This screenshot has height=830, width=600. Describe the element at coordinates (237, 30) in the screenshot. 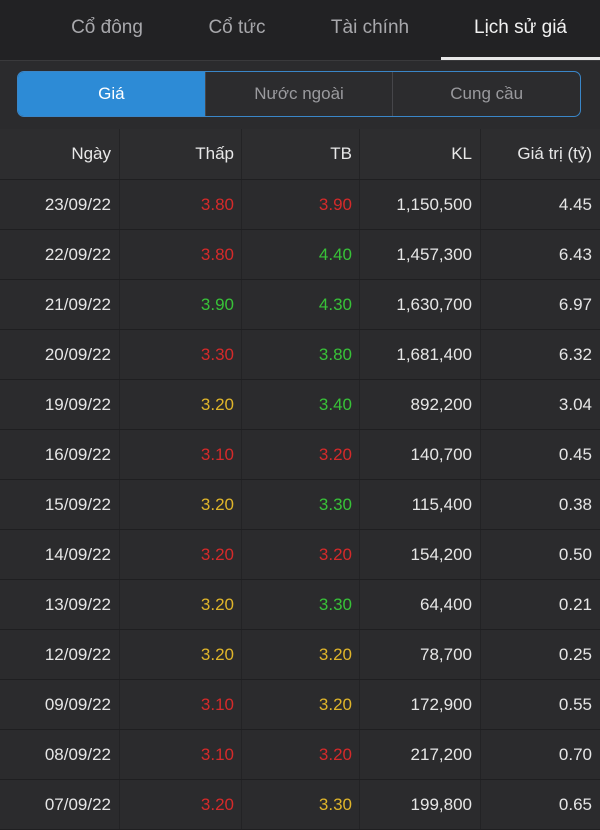

I see `tab-dividends: Cổ tức` at that location.